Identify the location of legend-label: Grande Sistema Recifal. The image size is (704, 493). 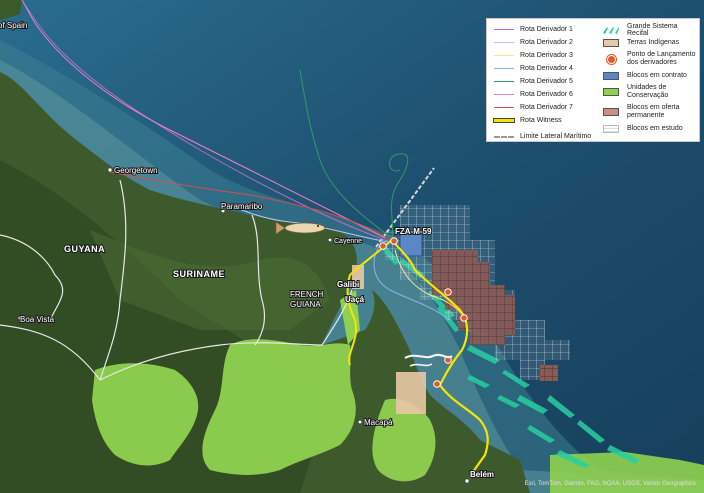
(652, 29).